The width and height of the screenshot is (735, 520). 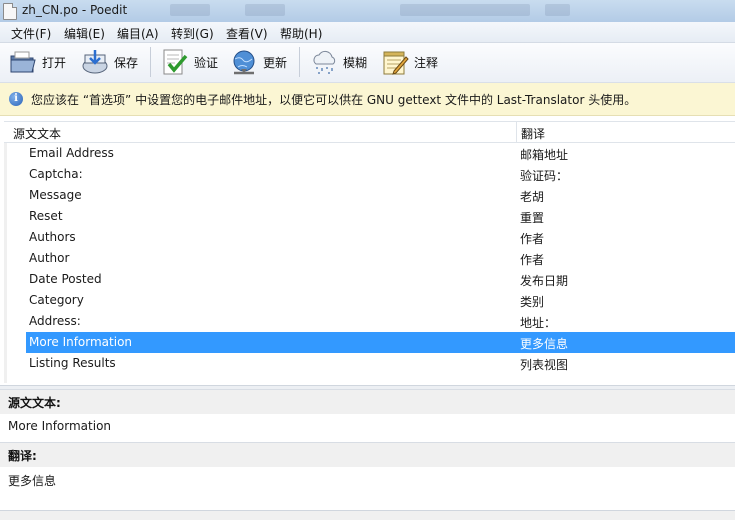 What do you see at coordinates (37, 133) in the screenshot?
I see `column-header-source: 源文文本` at bounding box center [37, 133].